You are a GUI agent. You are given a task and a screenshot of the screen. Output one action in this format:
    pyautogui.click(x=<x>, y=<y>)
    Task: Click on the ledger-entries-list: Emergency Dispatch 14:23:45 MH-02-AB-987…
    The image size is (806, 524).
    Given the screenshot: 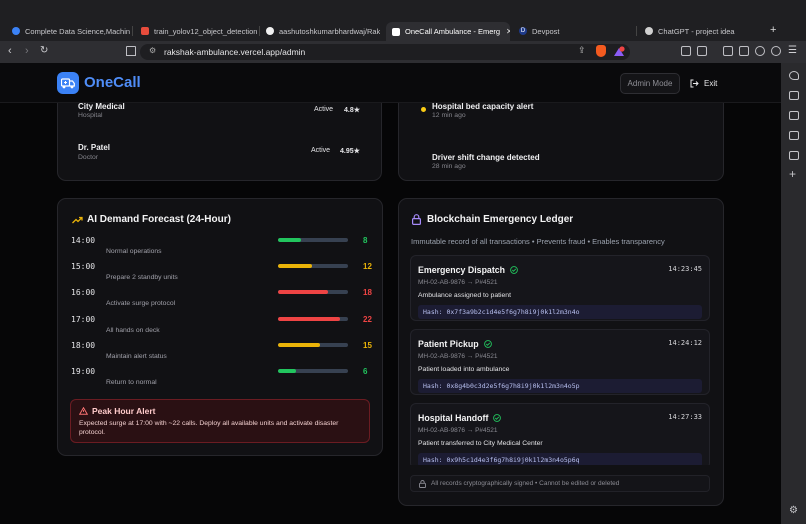 What is the action you would take?
    pyautogui.click(x=560, y=360)
    